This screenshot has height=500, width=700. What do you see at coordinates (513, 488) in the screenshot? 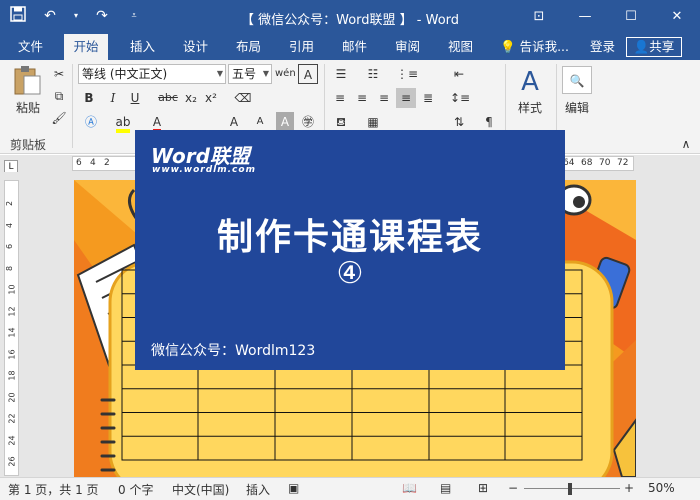
I see `zoom-out-icon: −` at bounding box center [513, 488].